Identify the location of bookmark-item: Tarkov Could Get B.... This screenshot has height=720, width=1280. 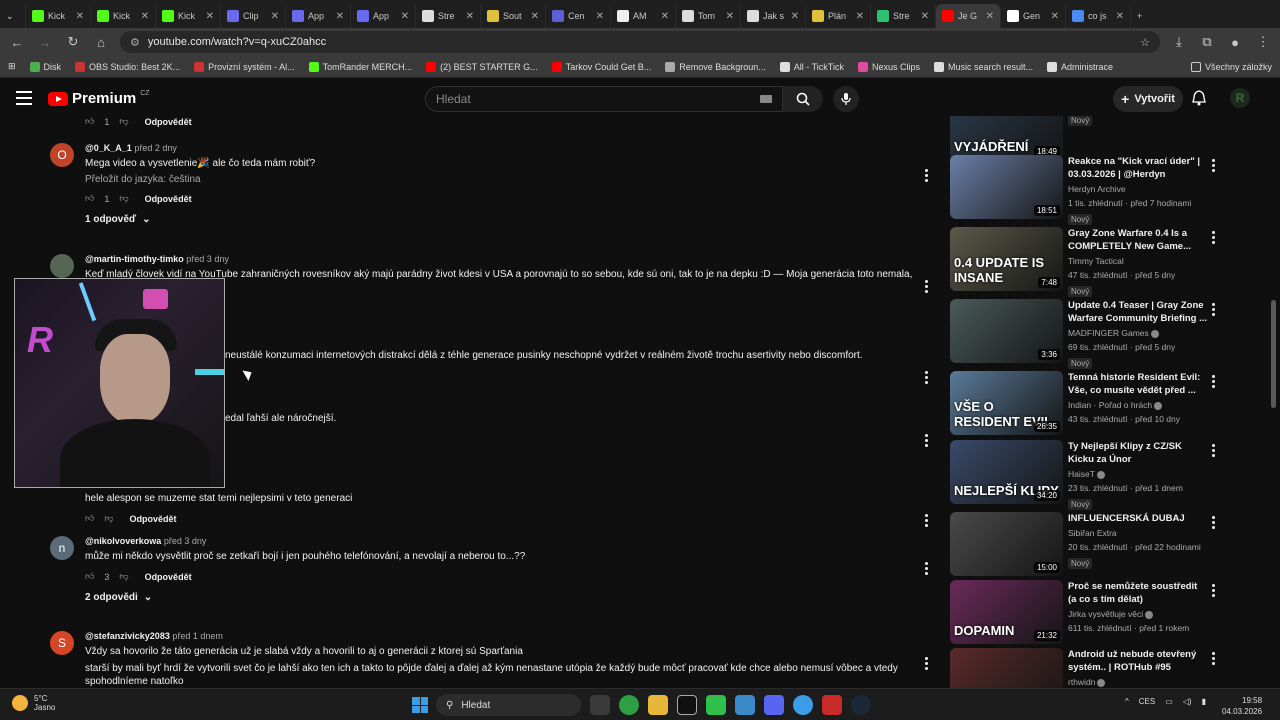
(601, 66).